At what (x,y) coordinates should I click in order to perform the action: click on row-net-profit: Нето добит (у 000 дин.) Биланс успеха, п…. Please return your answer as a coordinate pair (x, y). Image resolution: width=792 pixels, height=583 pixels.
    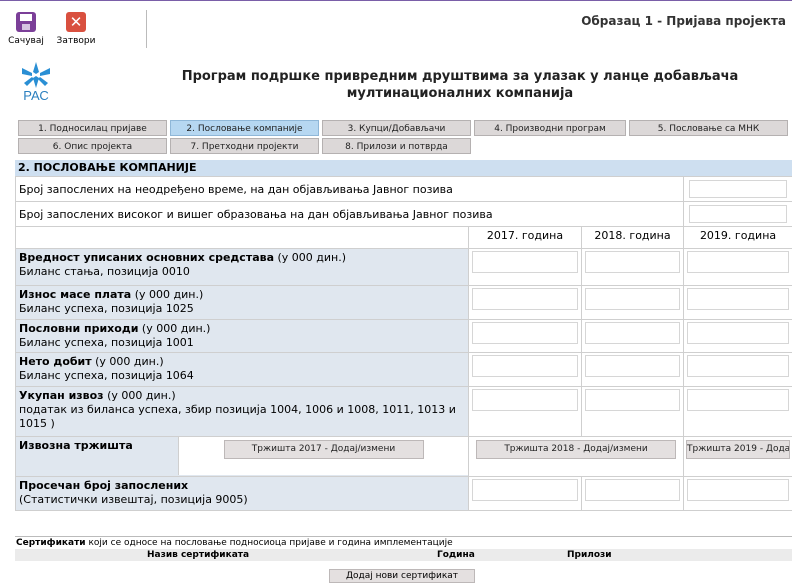
    Looking at the image, I should click on (242, 369).